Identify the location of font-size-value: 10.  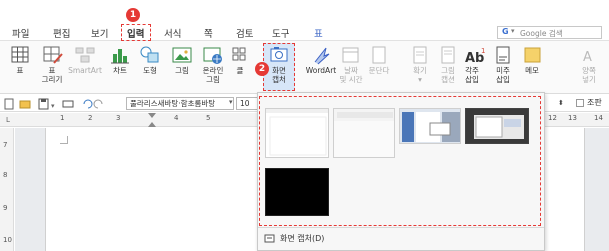
(245, 103).